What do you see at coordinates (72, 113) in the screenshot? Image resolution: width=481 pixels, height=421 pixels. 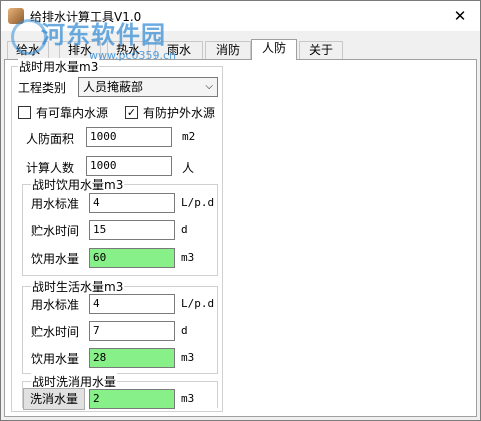 I see `reliable-internal-source-label: 有可靠内水源` at bounding box center [72, 113].